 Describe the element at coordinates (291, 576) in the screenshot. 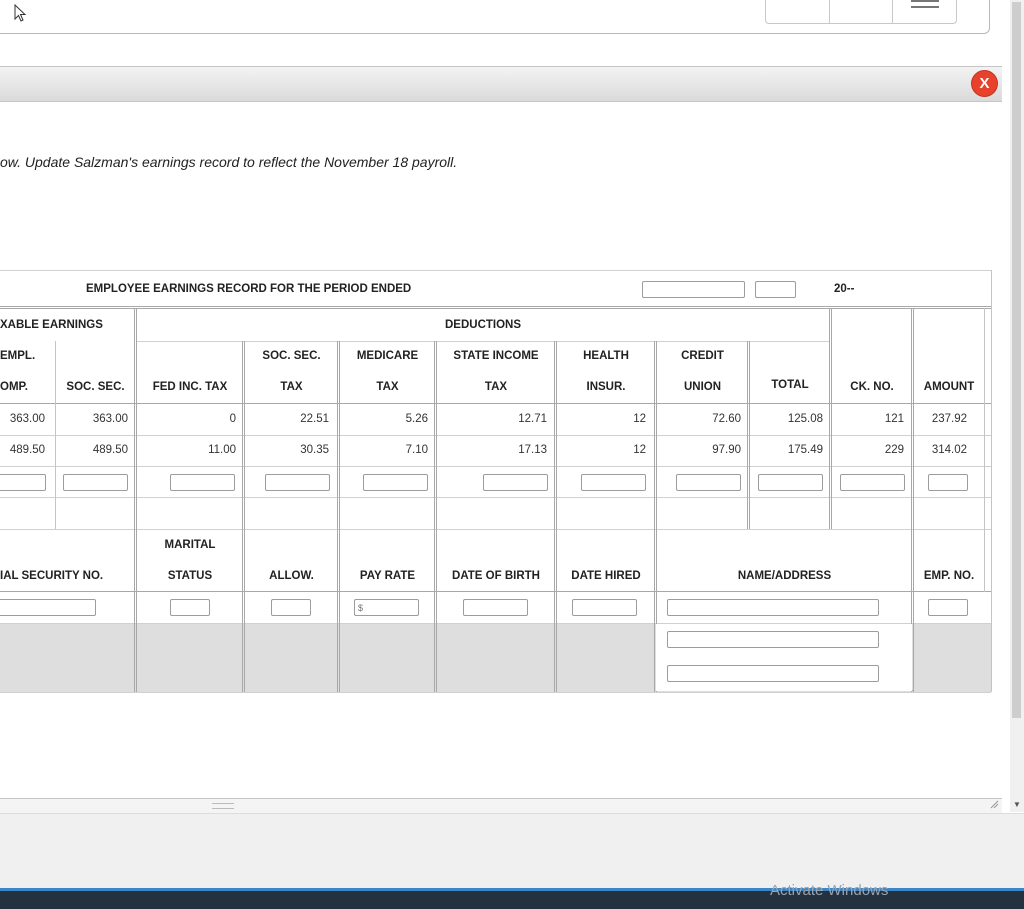

I see `allow-header: ALLOW.` at that location.